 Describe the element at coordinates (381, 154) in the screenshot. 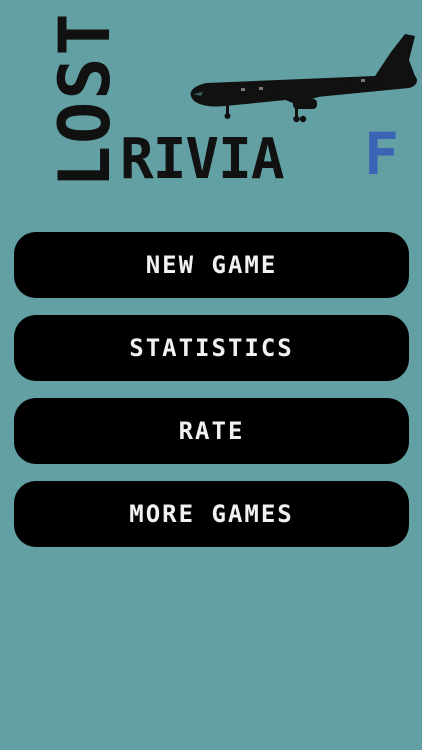

I see `logo-badge-letter: F` at that location.